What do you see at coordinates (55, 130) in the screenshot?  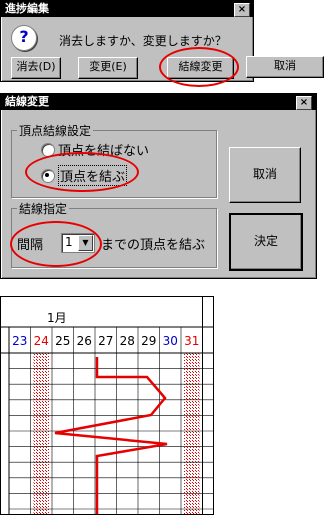 I see `group-label: 頂点結線設定` at bounding box center [55, 130].